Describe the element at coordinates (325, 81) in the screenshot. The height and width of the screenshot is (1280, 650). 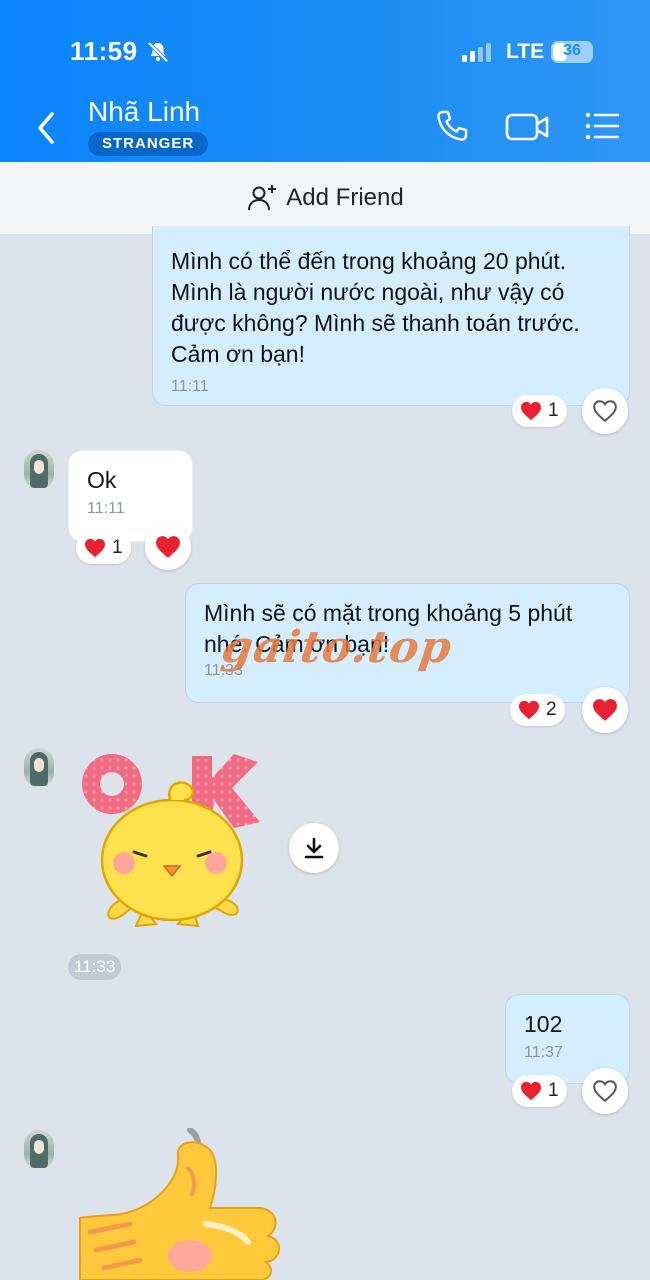
I see `chat-header: 11:59 LTE 36 Nhã Linh STRANGER` at that location.